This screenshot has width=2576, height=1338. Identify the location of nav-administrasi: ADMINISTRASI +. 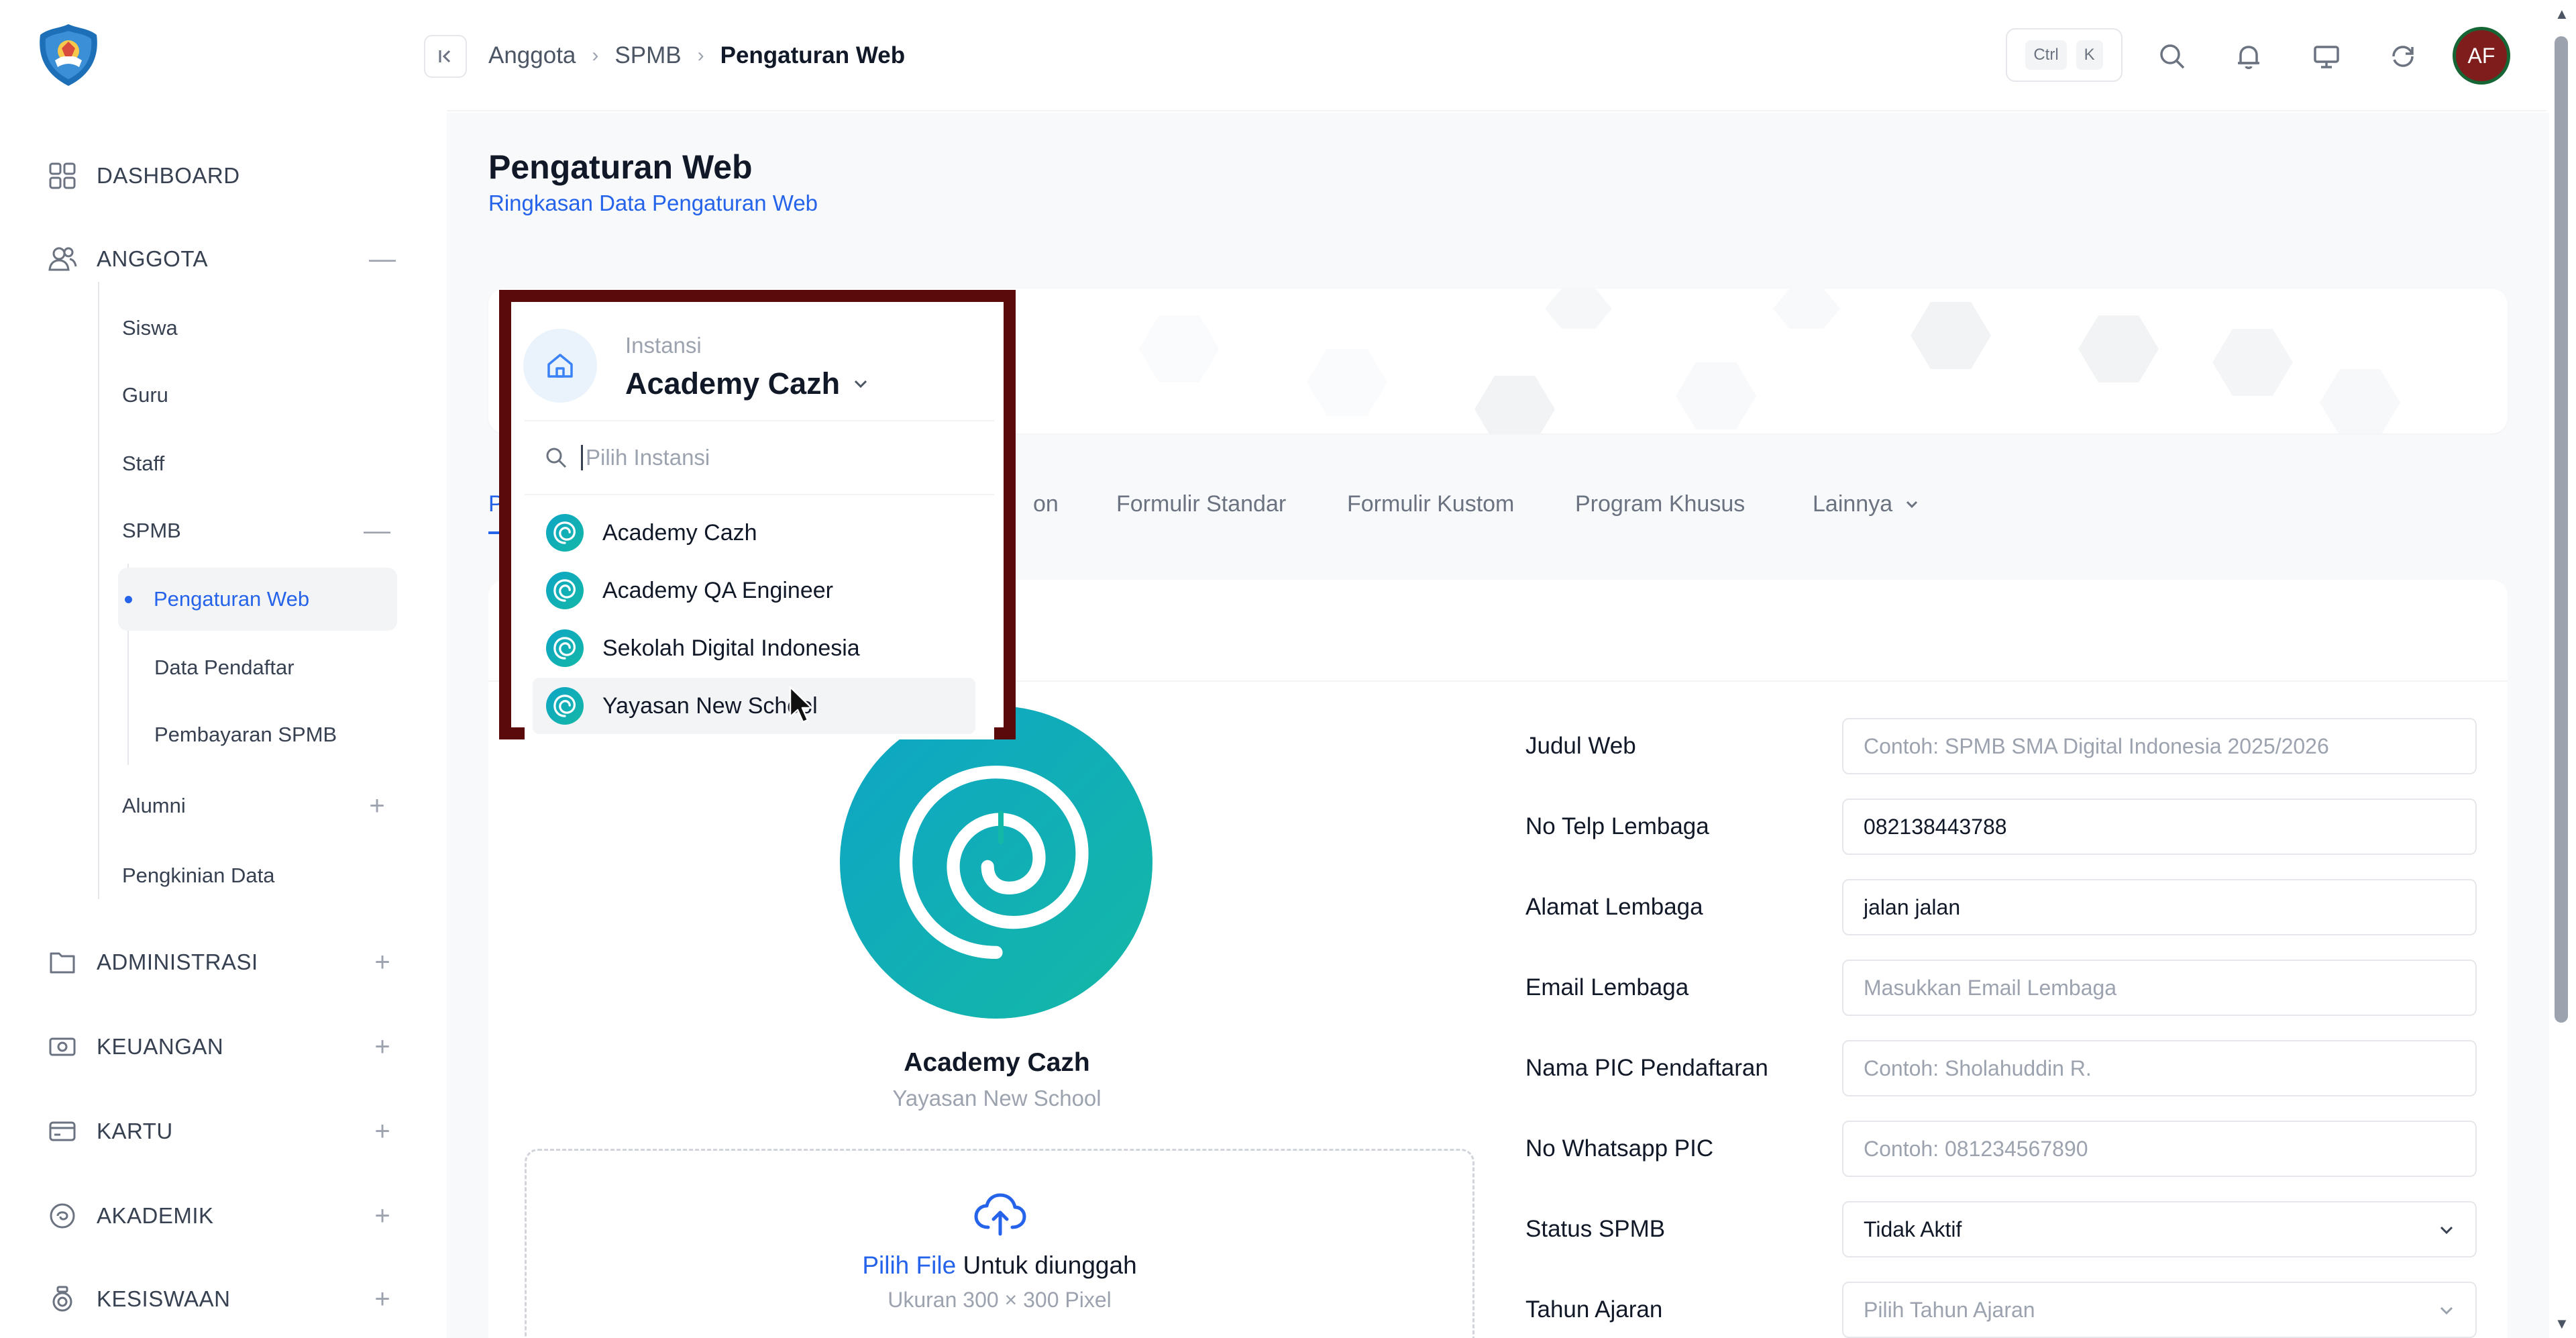
(221, 962).